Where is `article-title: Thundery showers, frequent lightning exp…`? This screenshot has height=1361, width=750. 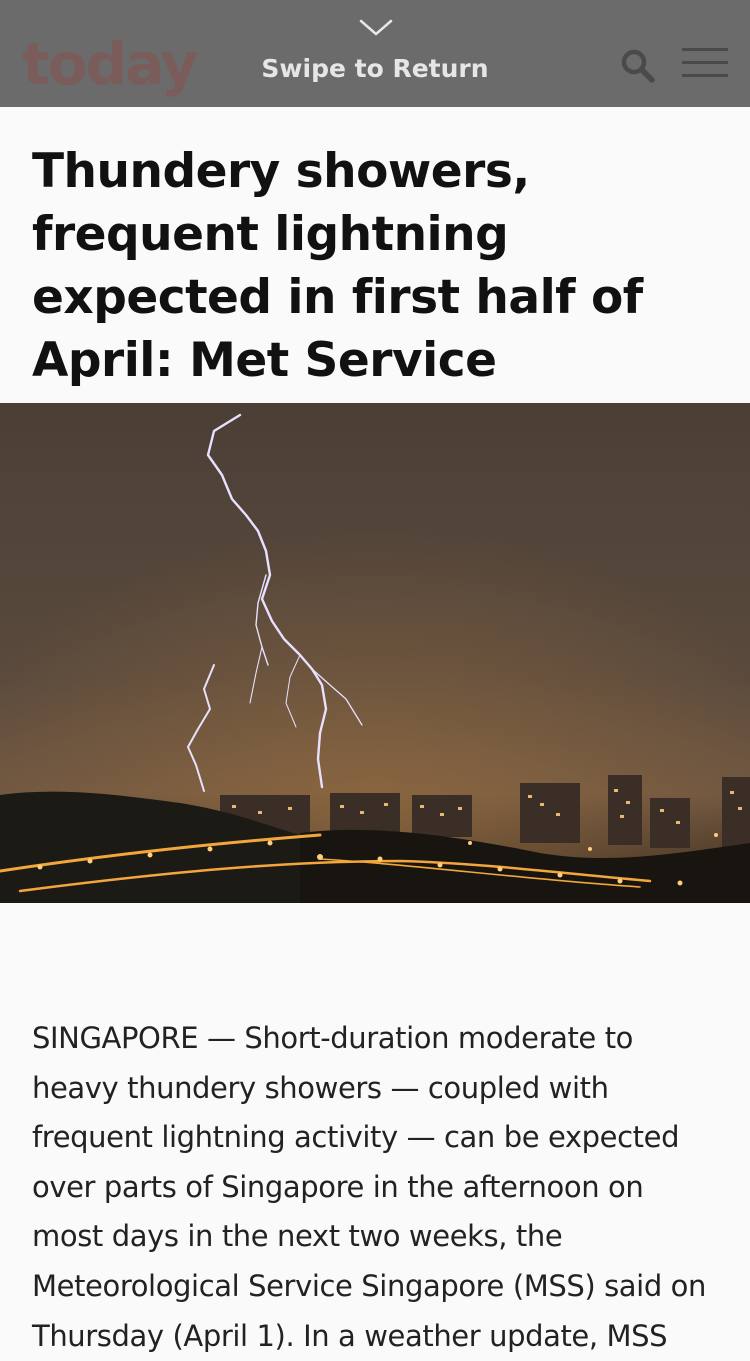 article-title: Thundery showers, frequent lightning exp… is located at coordinates (337, 266).